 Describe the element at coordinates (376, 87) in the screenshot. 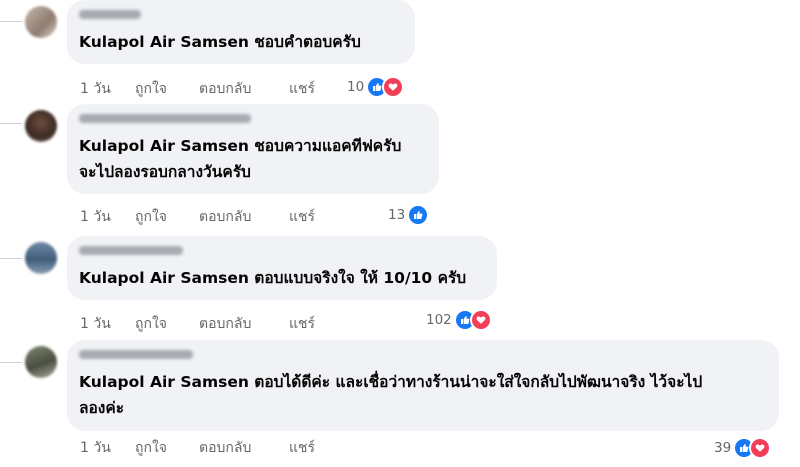

I see `reaction-summary: 10` at that location.